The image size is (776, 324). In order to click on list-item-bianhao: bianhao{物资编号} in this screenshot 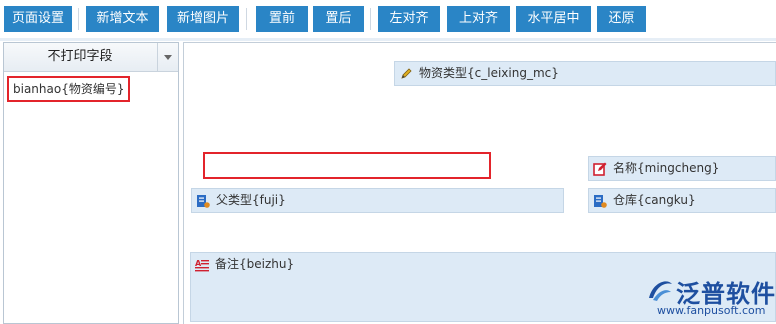, I will do `click(69, 89)`.